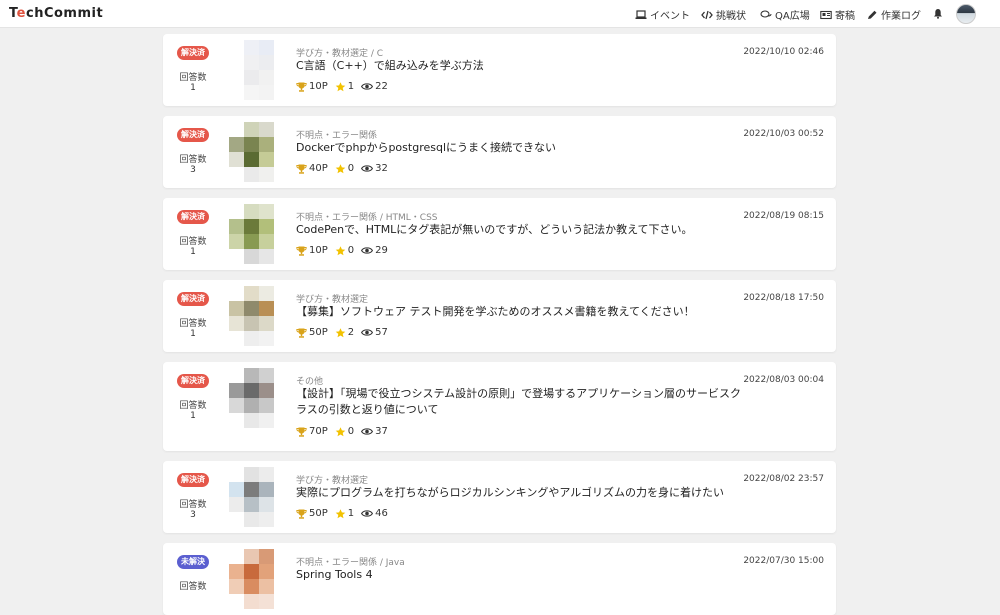 This screenshot has width=1000, height=615. Describe the element at coordinates (301, 87) in the screenshot. I see `trophy-icon` at that location.